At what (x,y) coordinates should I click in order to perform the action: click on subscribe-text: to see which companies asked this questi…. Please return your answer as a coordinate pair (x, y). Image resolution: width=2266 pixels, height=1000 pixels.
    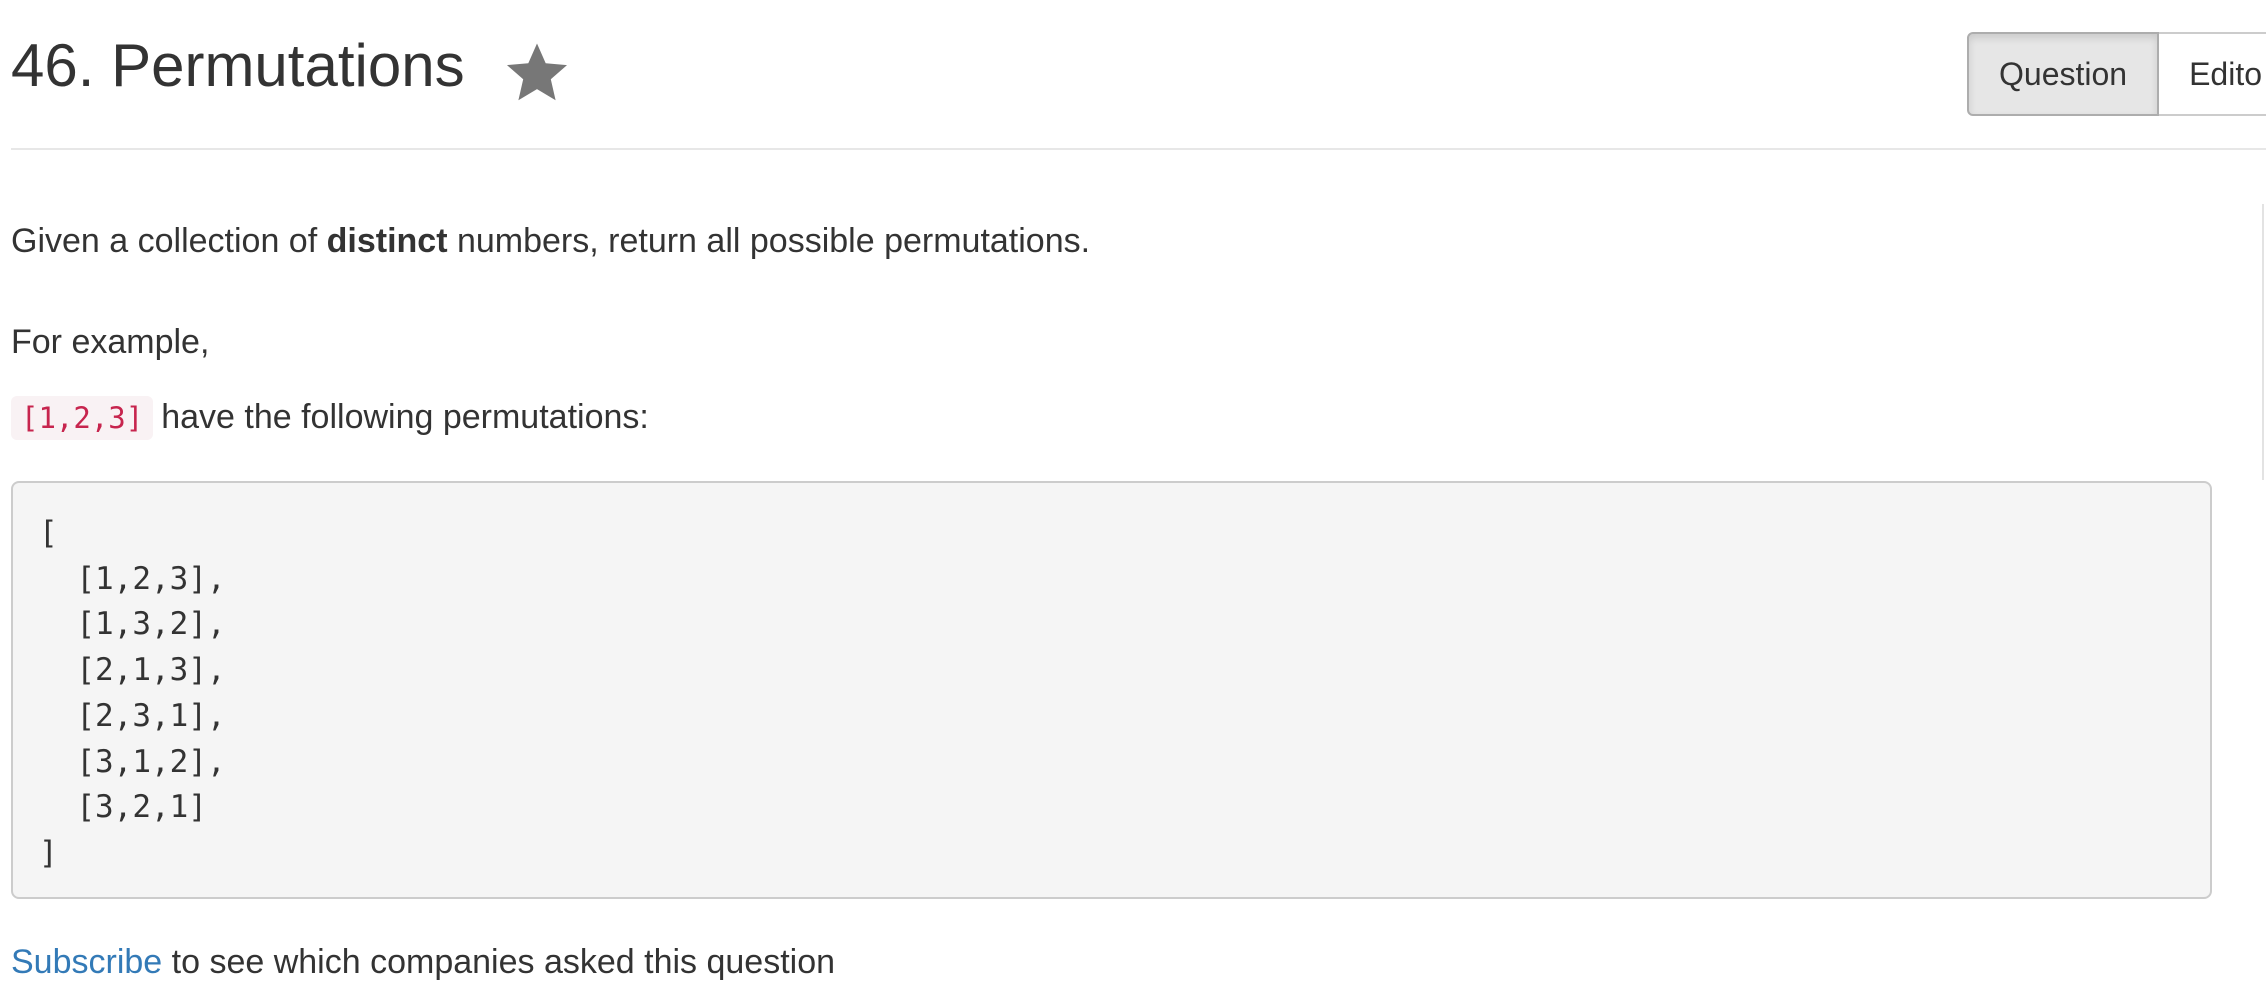
    Looking at the image, I should click on (499, 962).